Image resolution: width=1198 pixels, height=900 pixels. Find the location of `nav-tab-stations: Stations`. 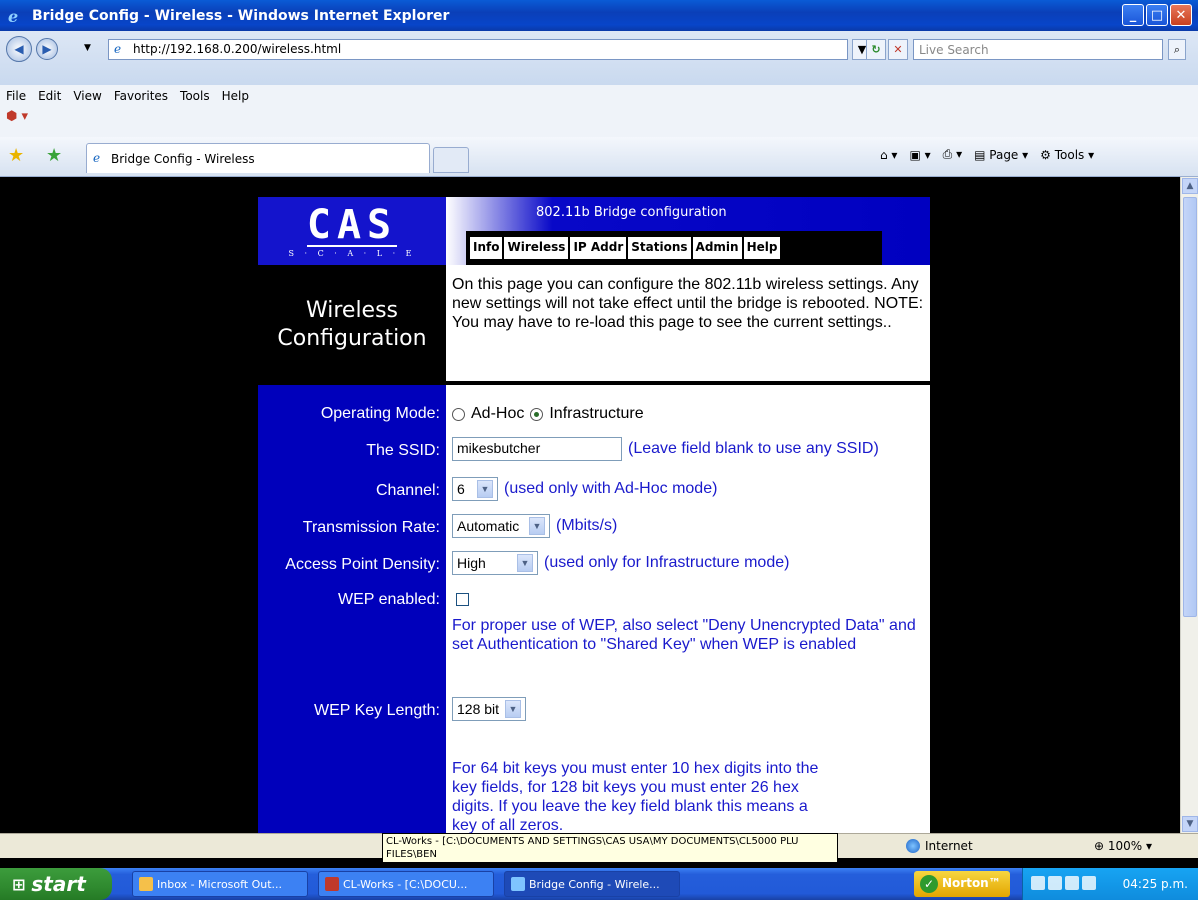

nav-tab-stations: Stations is located at coordinates (659, 248).